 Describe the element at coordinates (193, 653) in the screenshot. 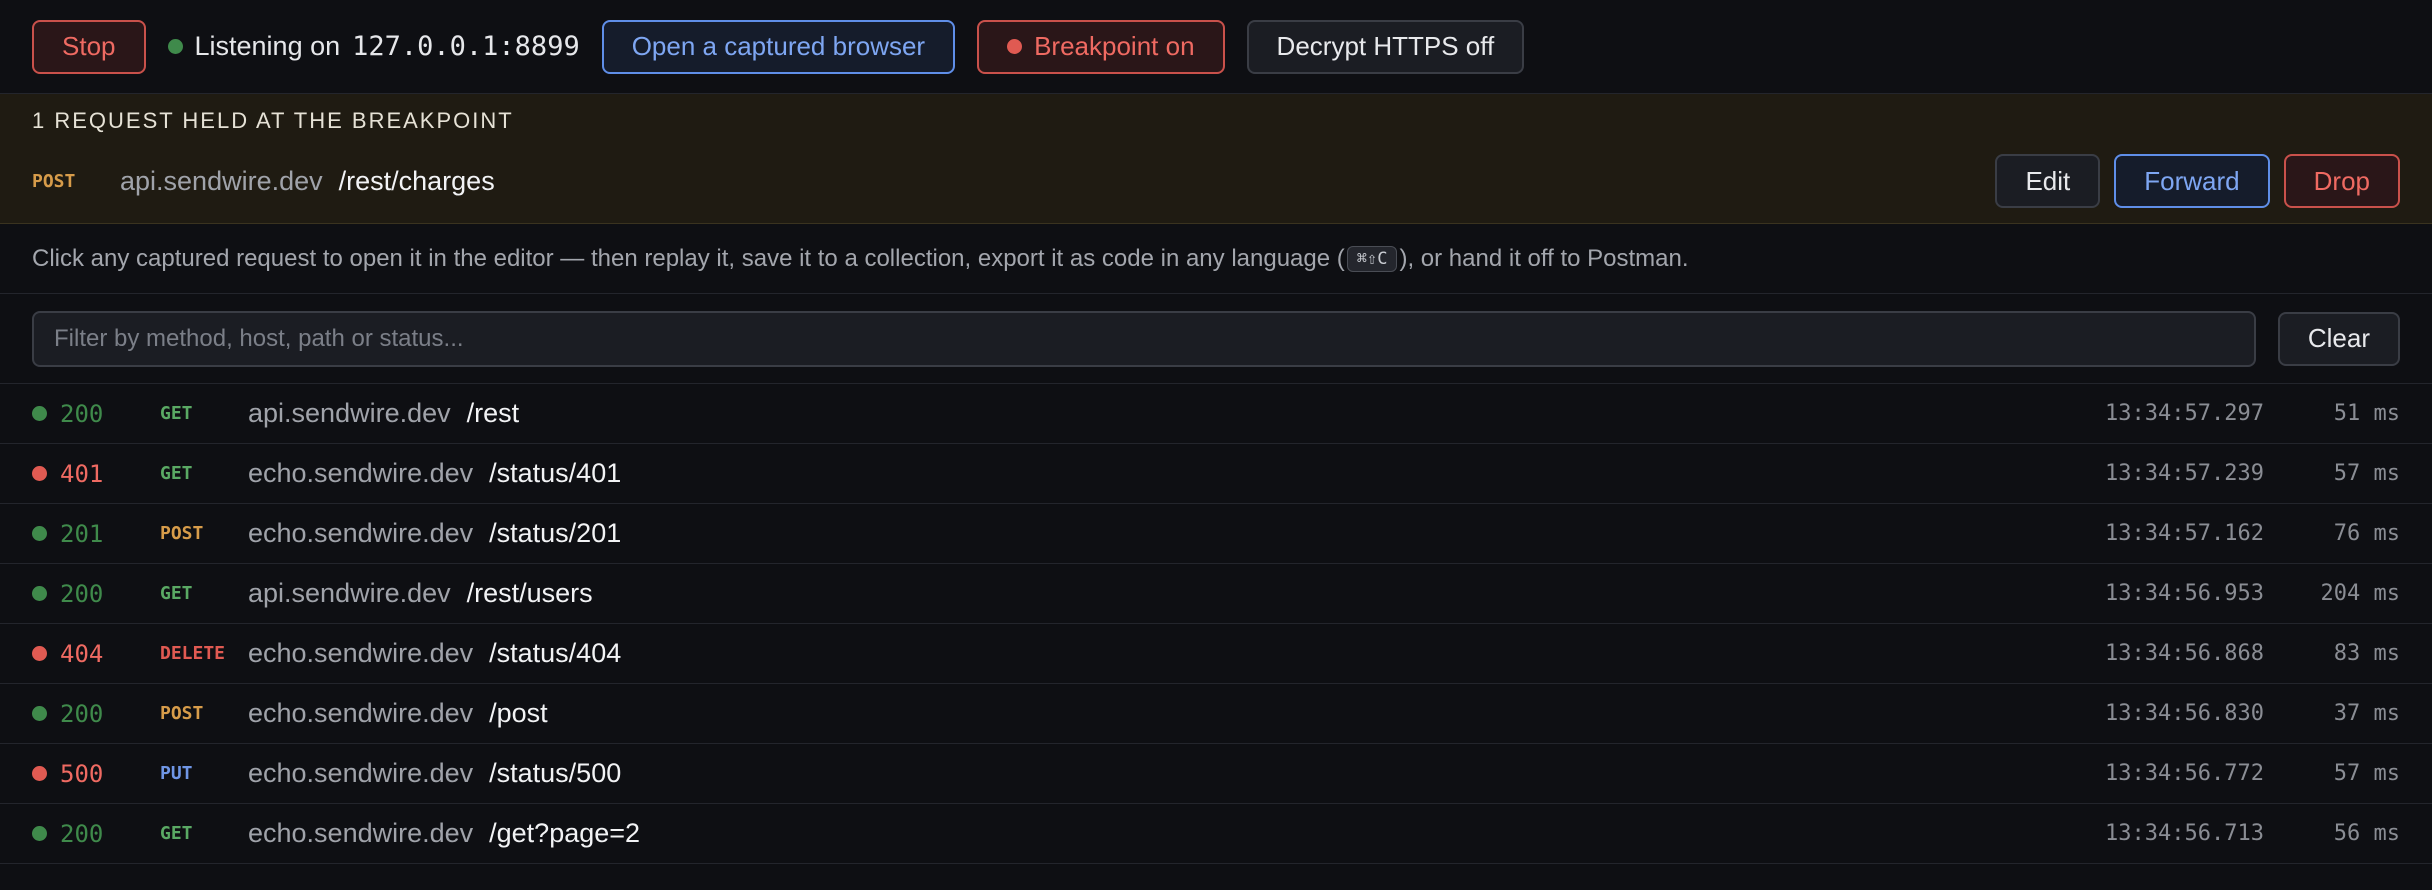

I see `request-method: DELETE` at that location.